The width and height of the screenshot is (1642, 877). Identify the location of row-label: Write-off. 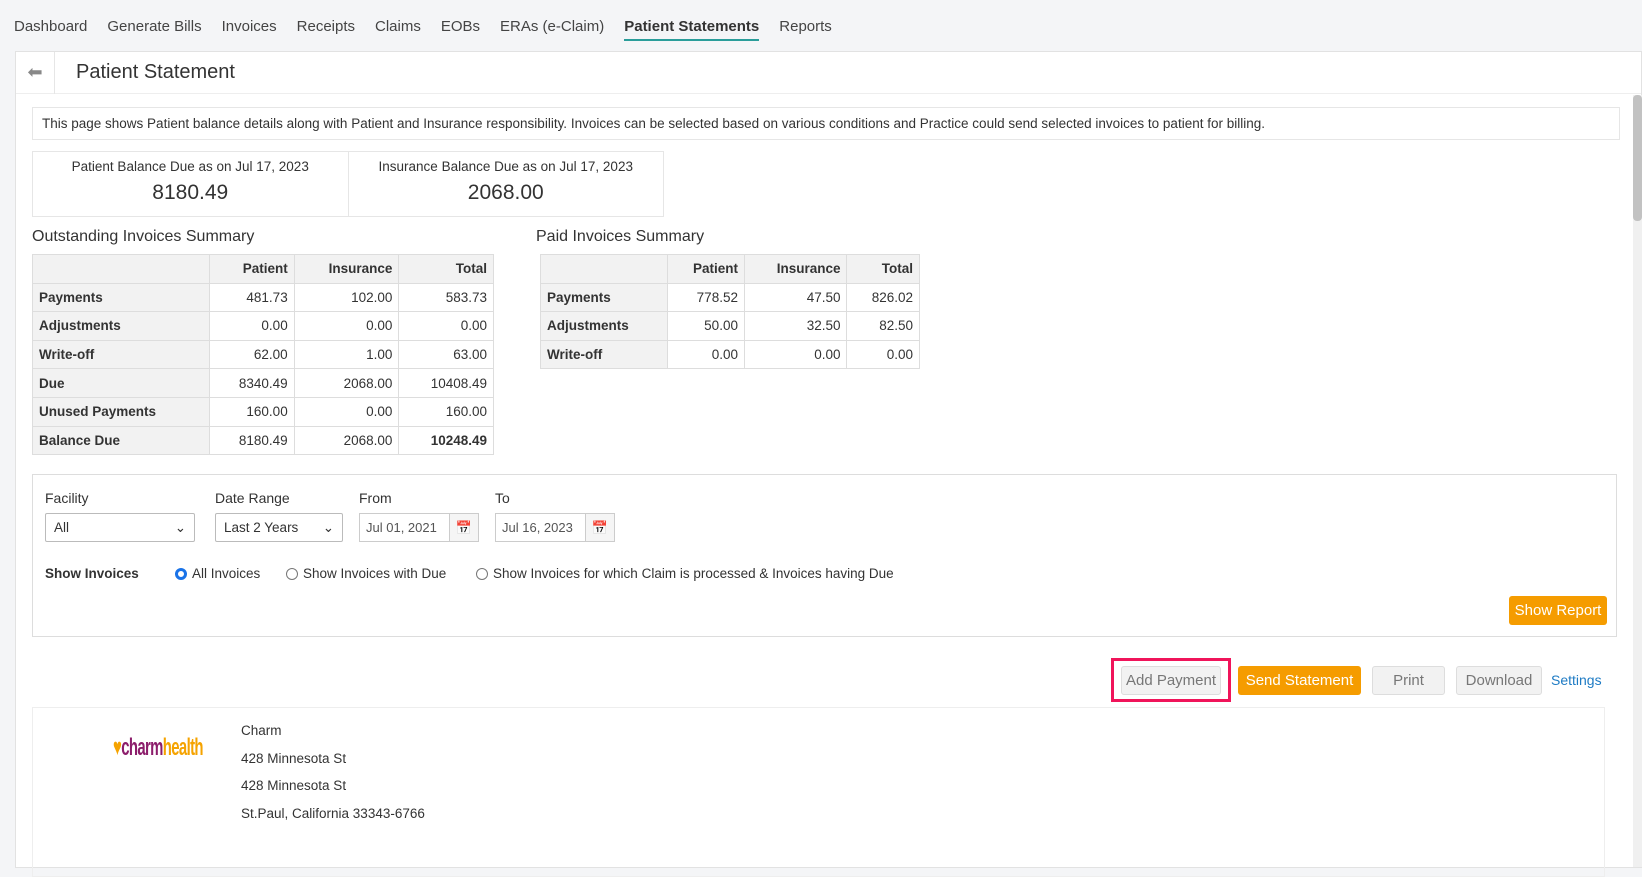
(604, 354).